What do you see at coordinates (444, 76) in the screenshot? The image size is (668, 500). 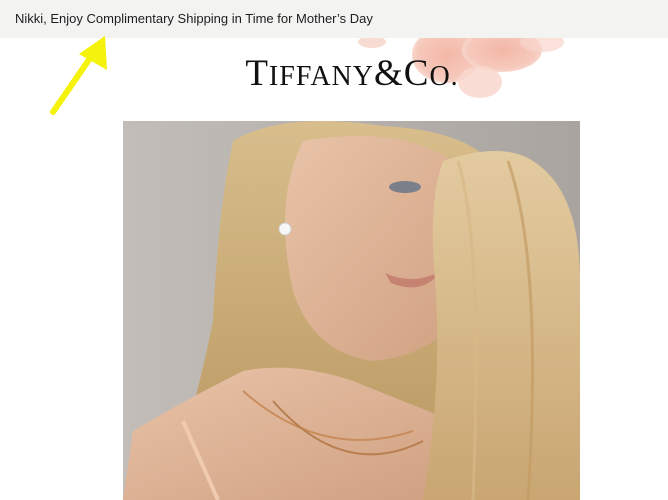 I see `logo-letters: O.` at bounding box center [444, 76].